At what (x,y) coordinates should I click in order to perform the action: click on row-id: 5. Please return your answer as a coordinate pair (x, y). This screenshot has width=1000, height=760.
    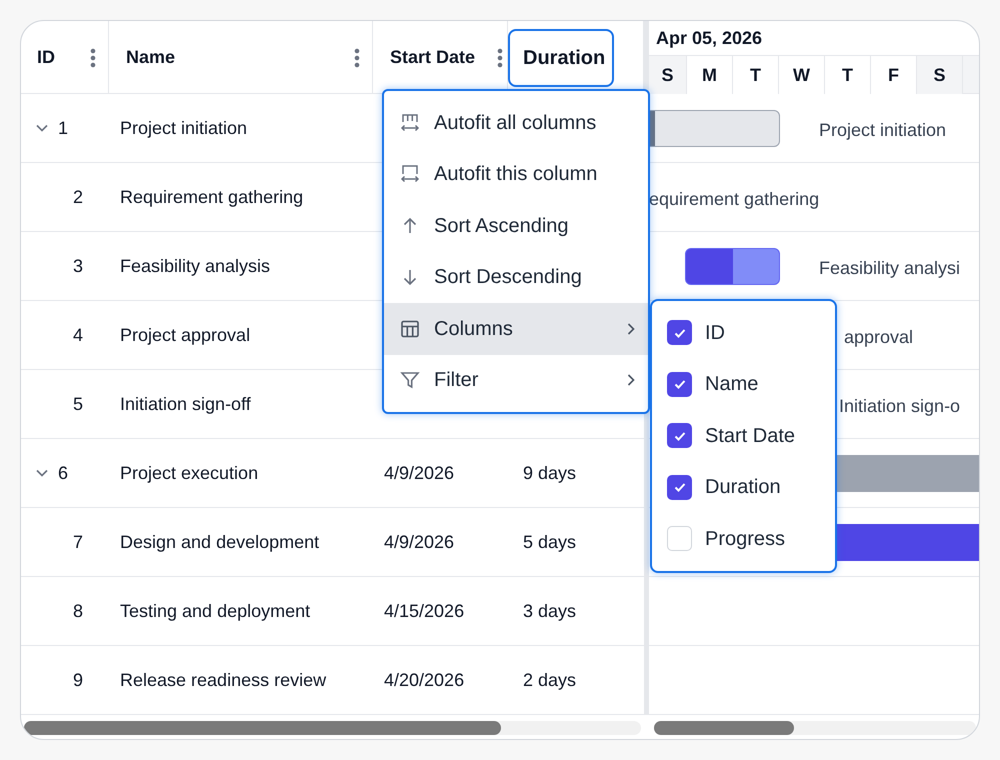
    Looking at the image, I should click on (78, 404).